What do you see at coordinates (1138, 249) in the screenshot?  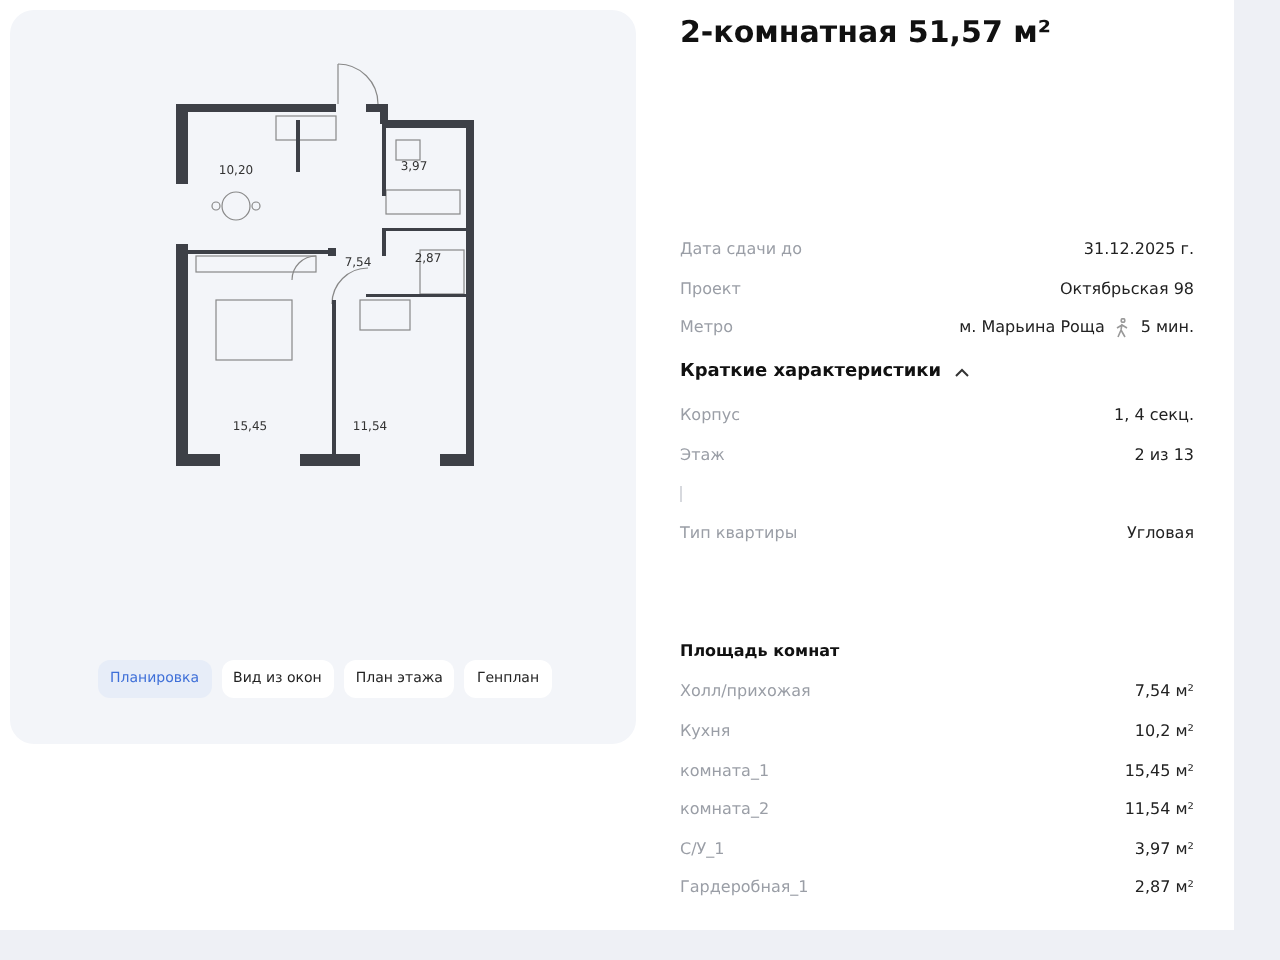 I see `row-value: 31.12.2025 г.` at bounding box center [1138, 249].